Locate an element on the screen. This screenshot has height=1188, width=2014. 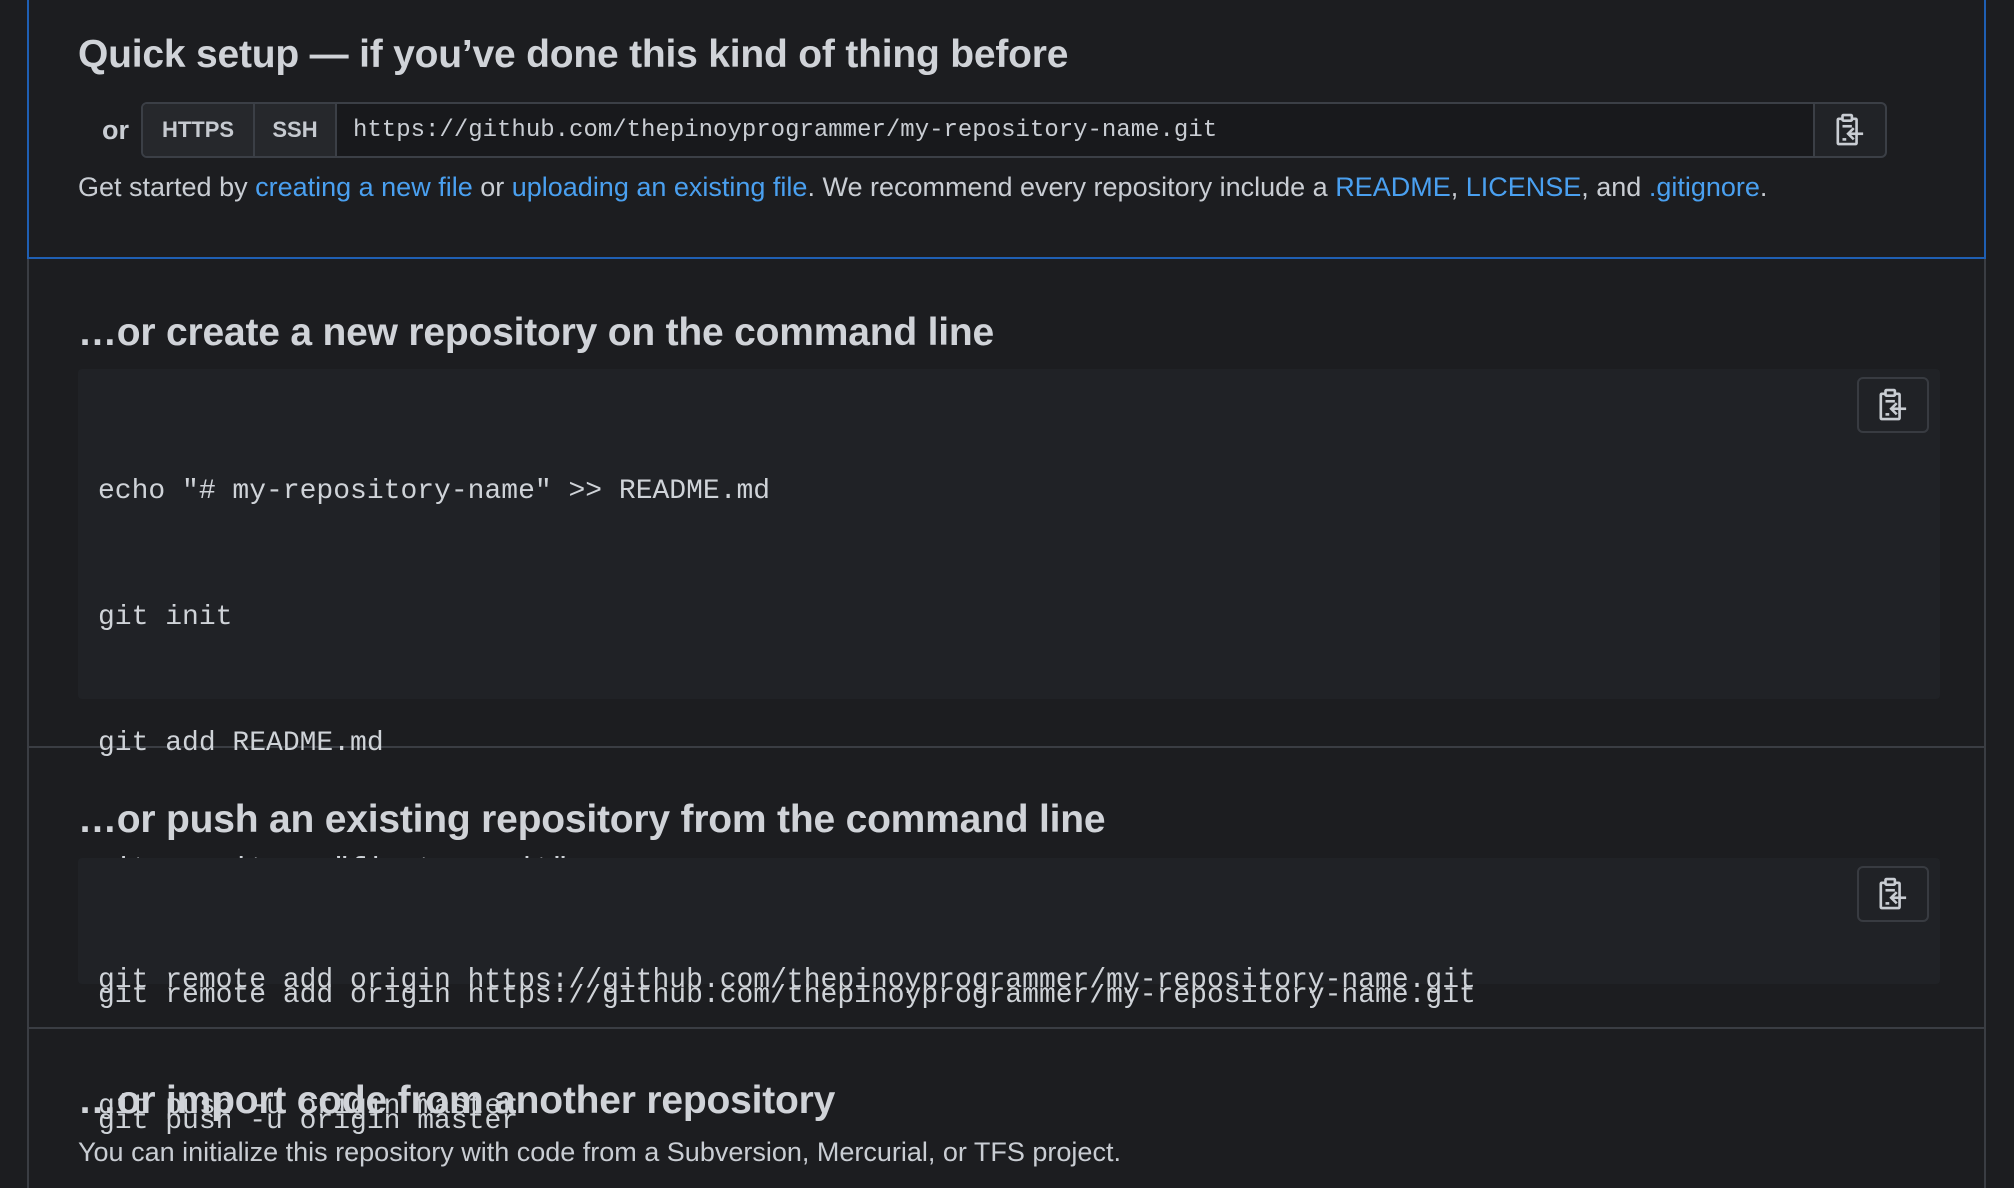
https-button: HTTPS is located at coordinates (199, 130).